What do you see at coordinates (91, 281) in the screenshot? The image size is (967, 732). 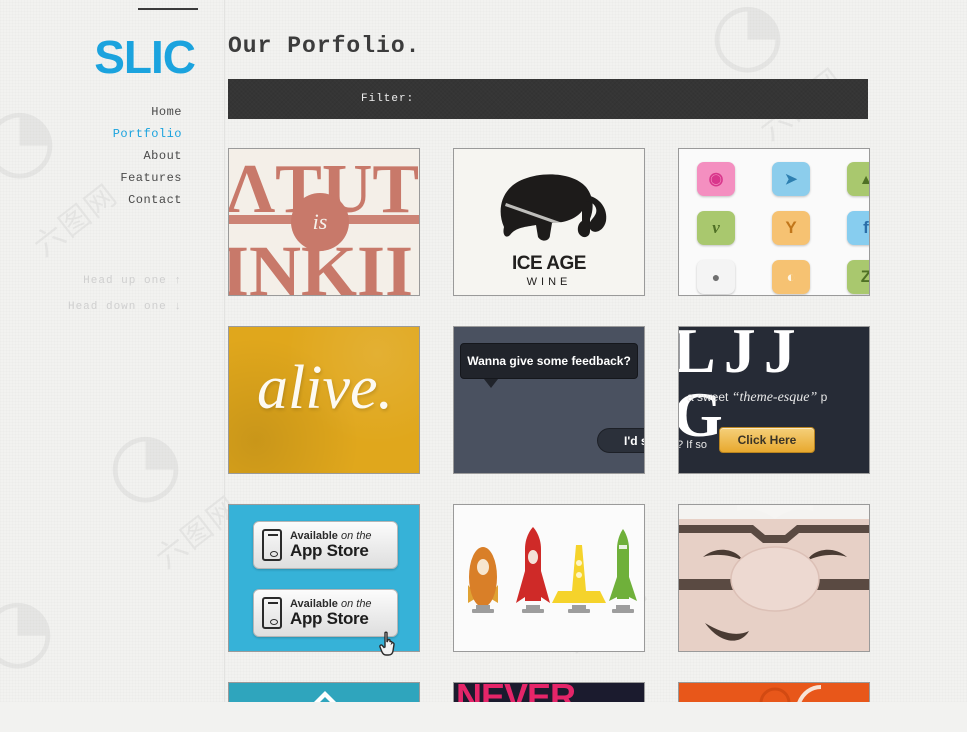 I see `head-up-one-link: Head up one ↑` at bounding box center [91, 281].